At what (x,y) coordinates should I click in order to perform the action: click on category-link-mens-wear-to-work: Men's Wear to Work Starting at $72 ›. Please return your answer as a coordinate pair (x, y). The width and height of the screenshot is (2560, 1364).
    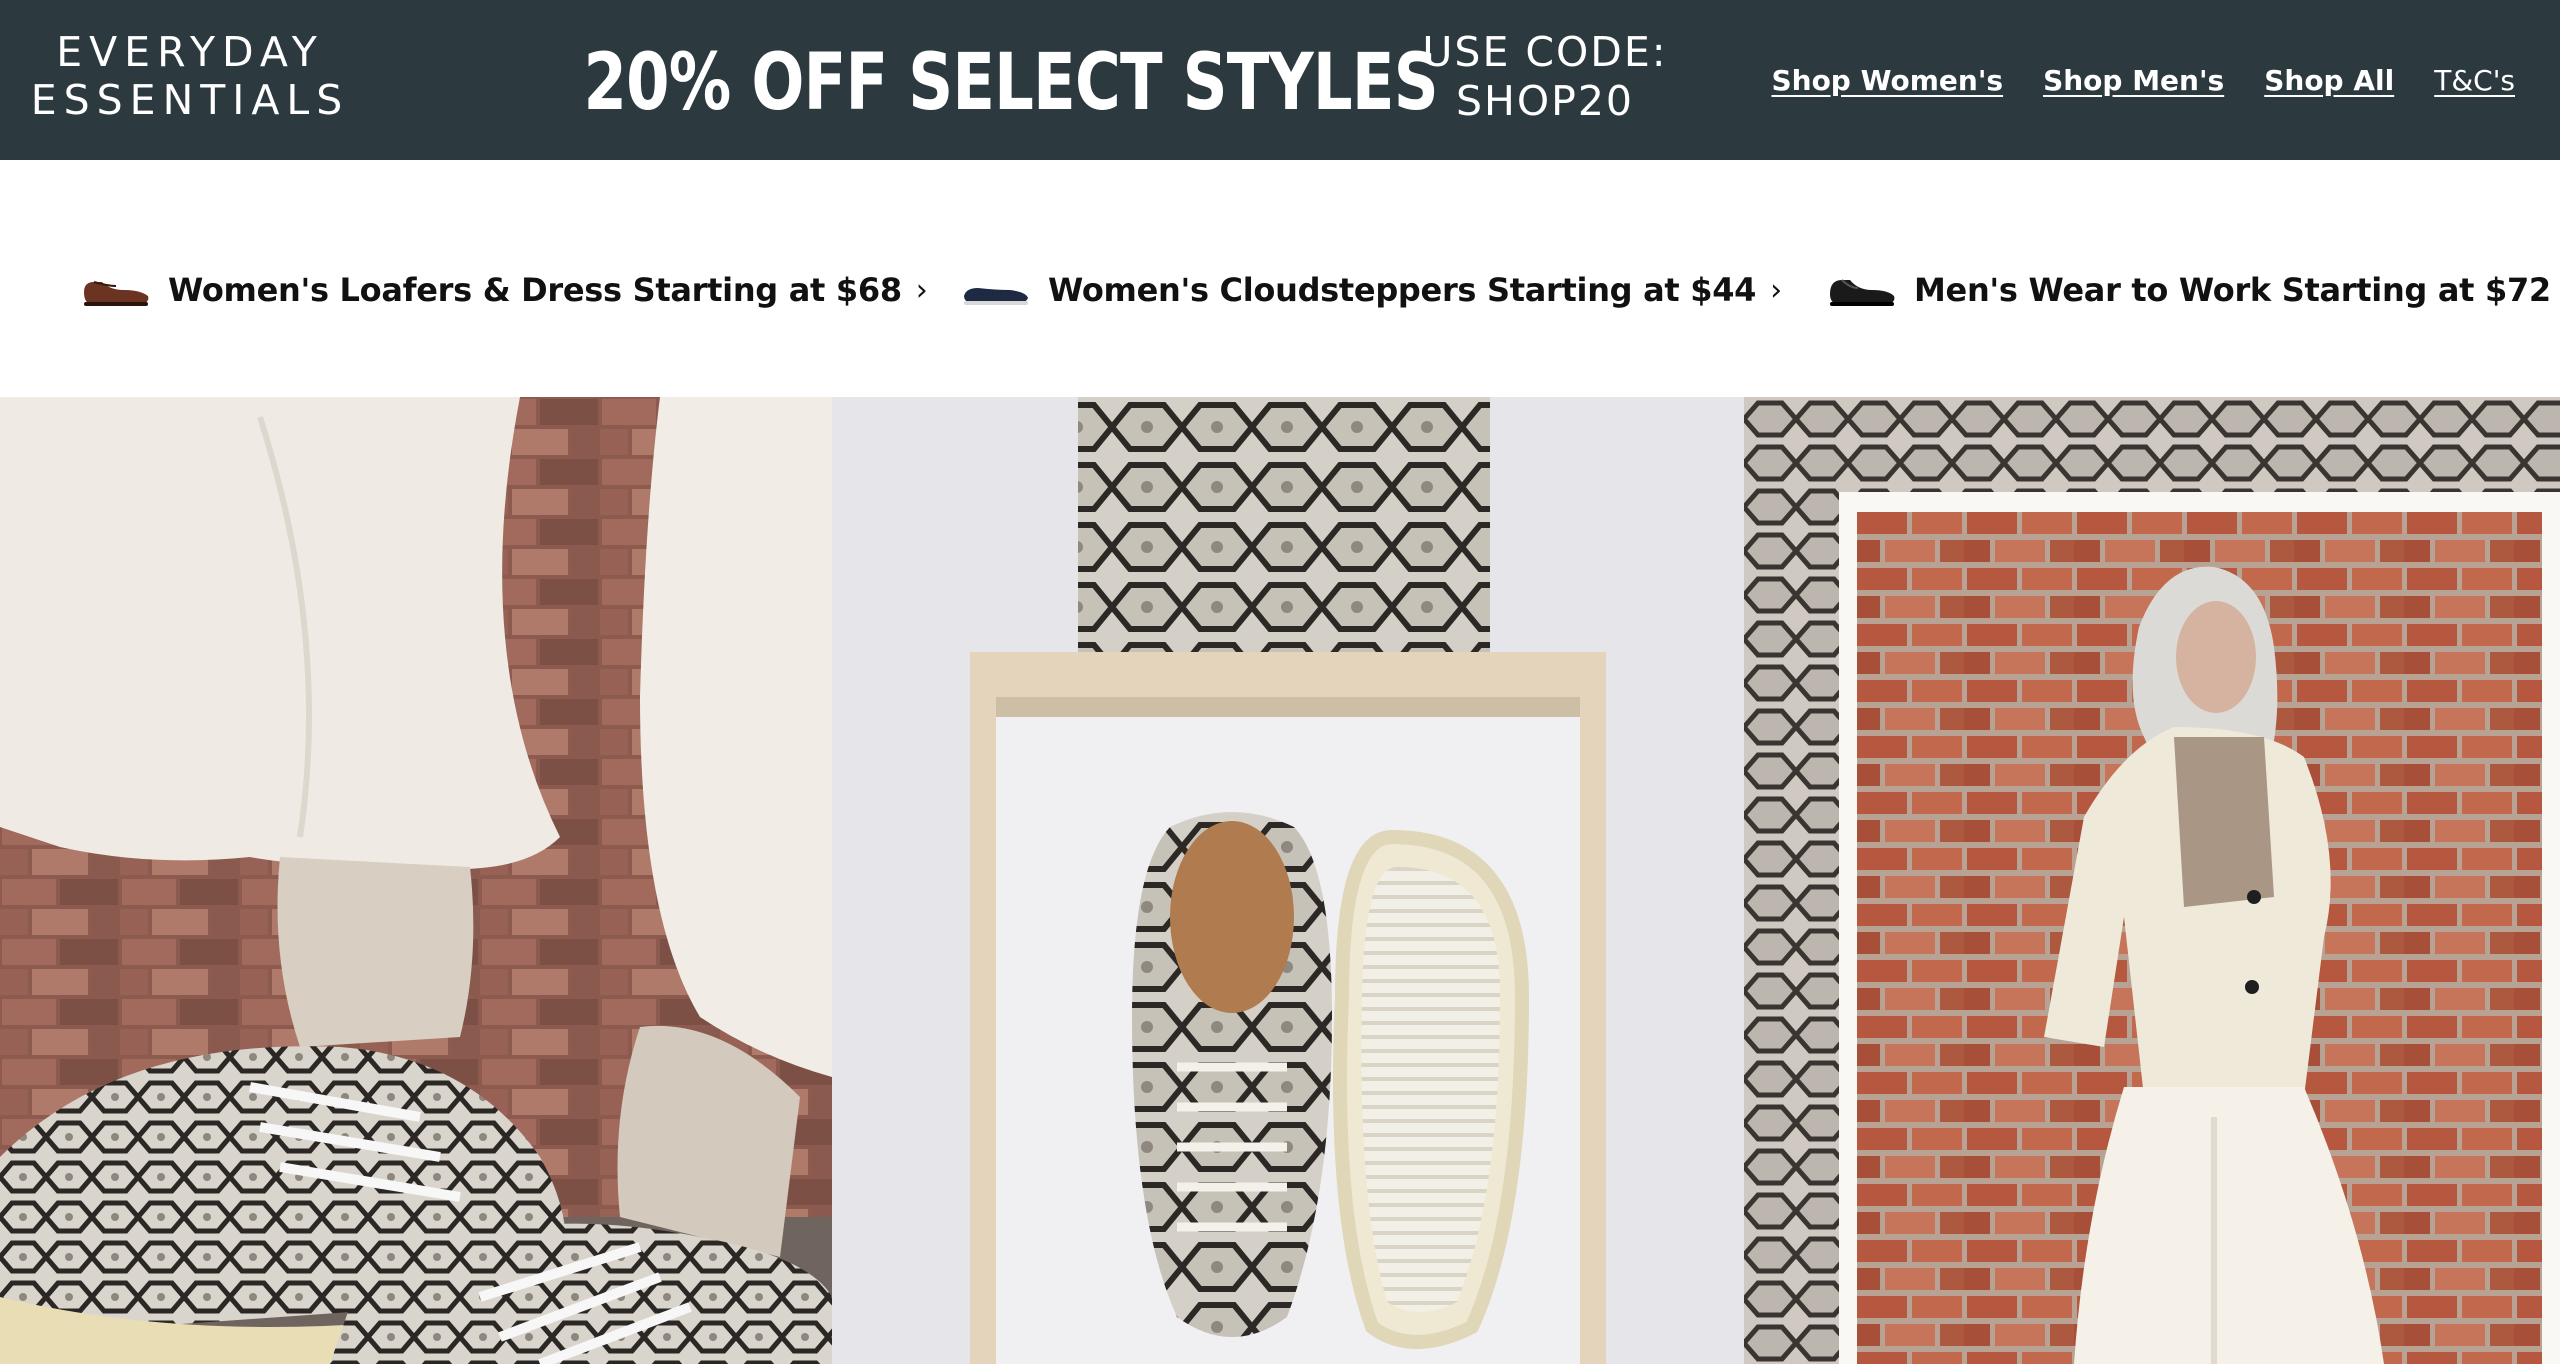
    Looking at the image, I should click on (2193, 290).